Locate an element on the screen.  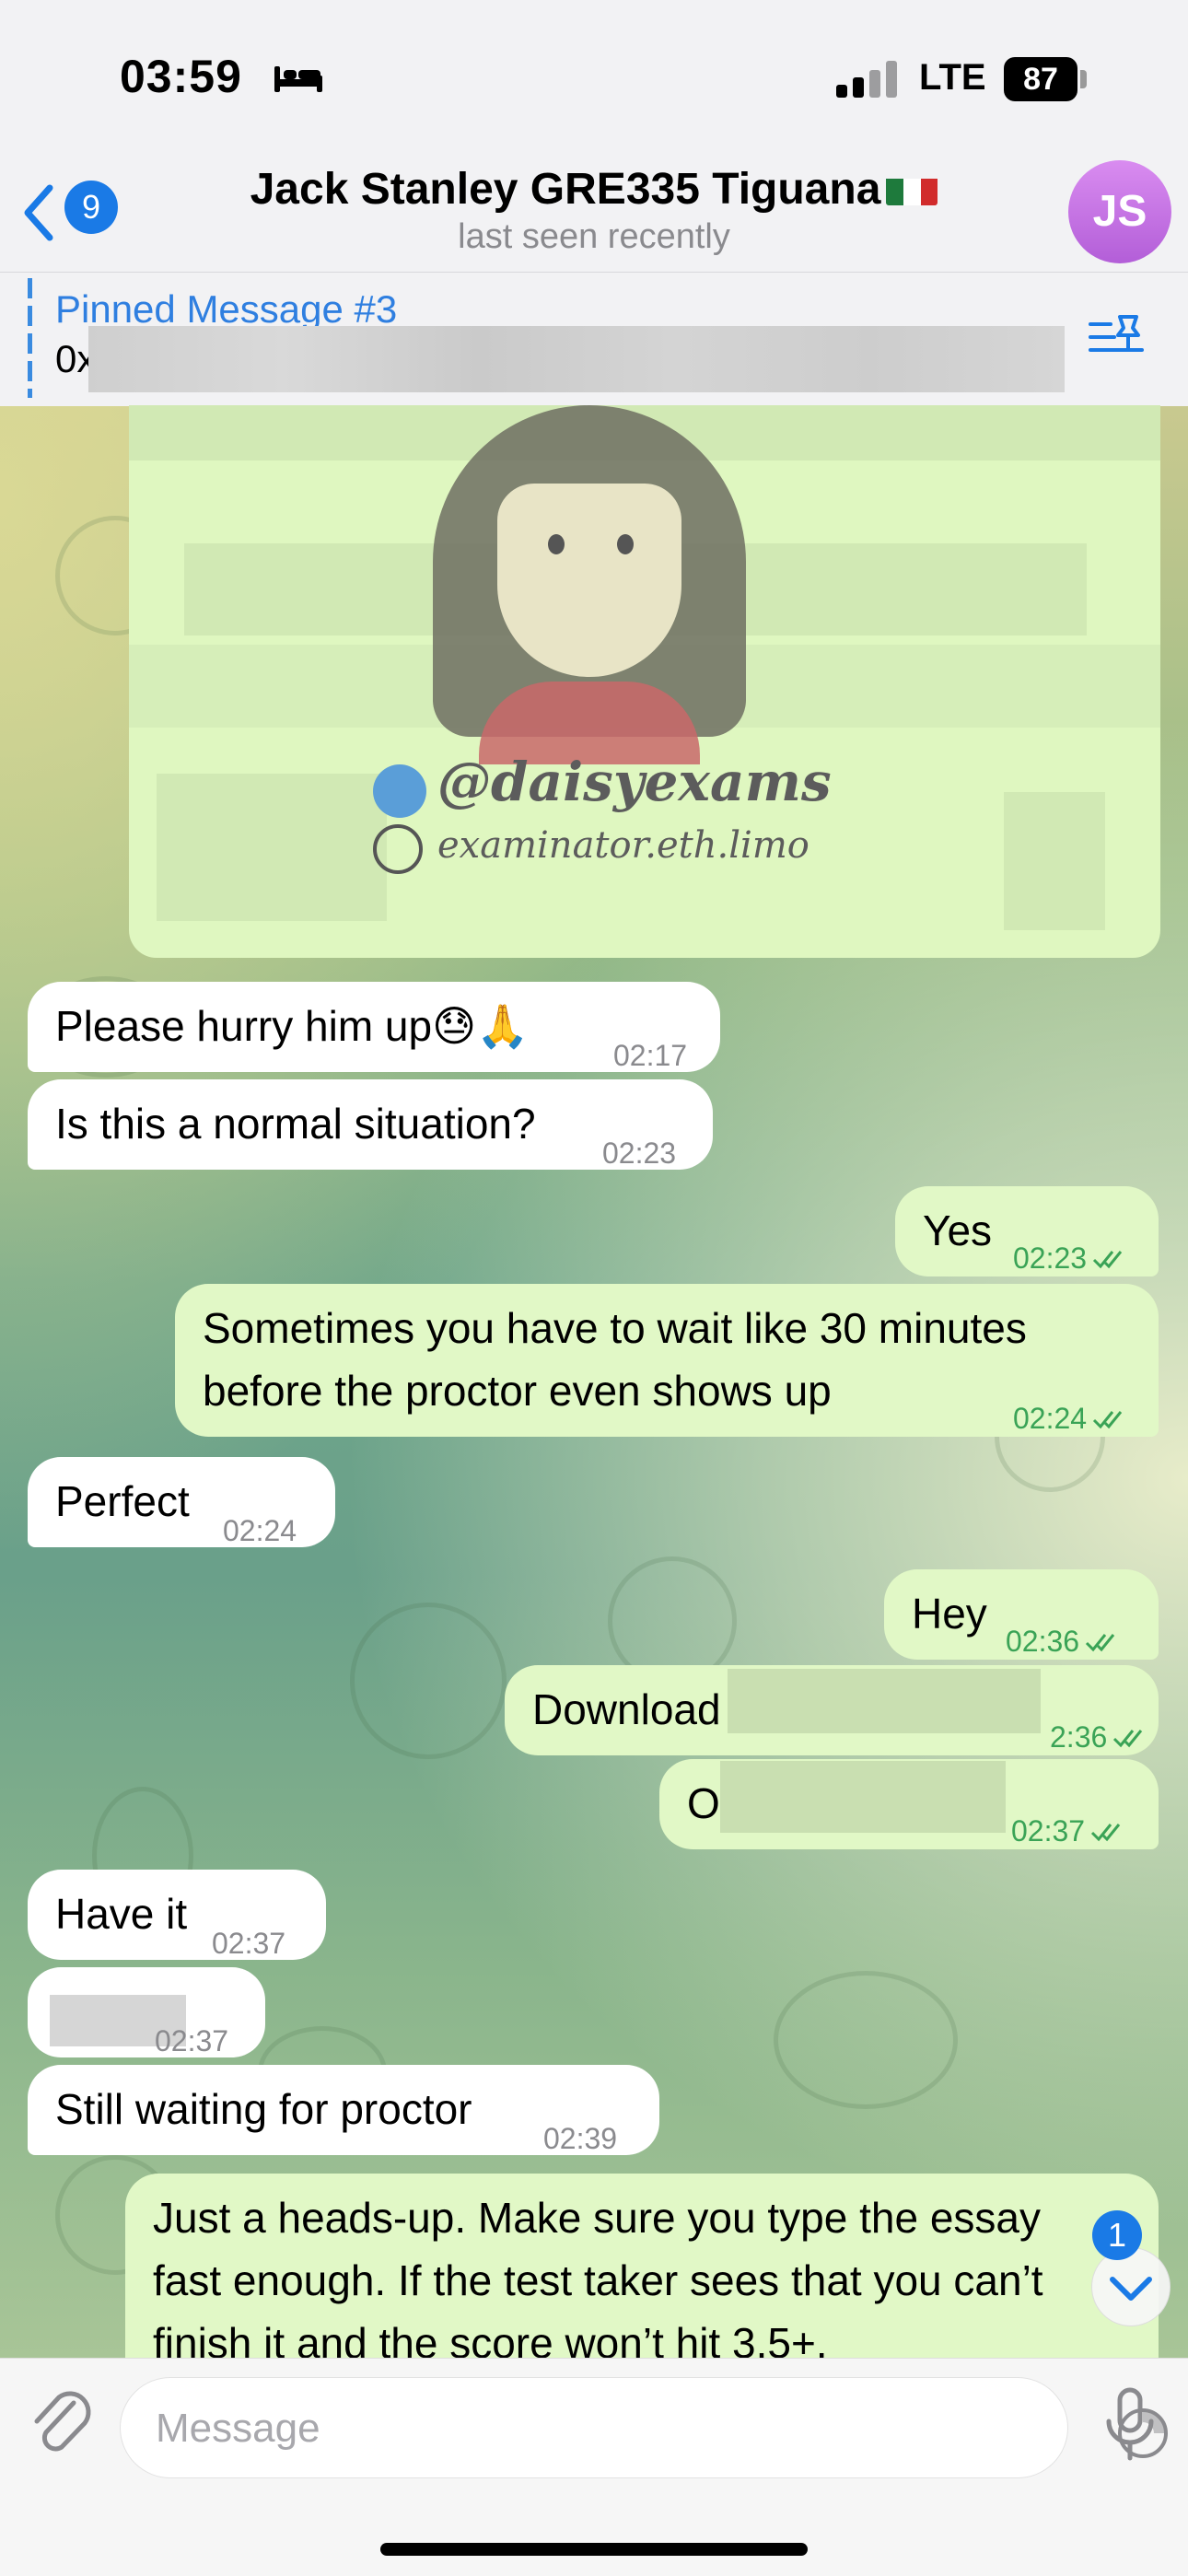
message-input is located at coordinates (570, 2428).